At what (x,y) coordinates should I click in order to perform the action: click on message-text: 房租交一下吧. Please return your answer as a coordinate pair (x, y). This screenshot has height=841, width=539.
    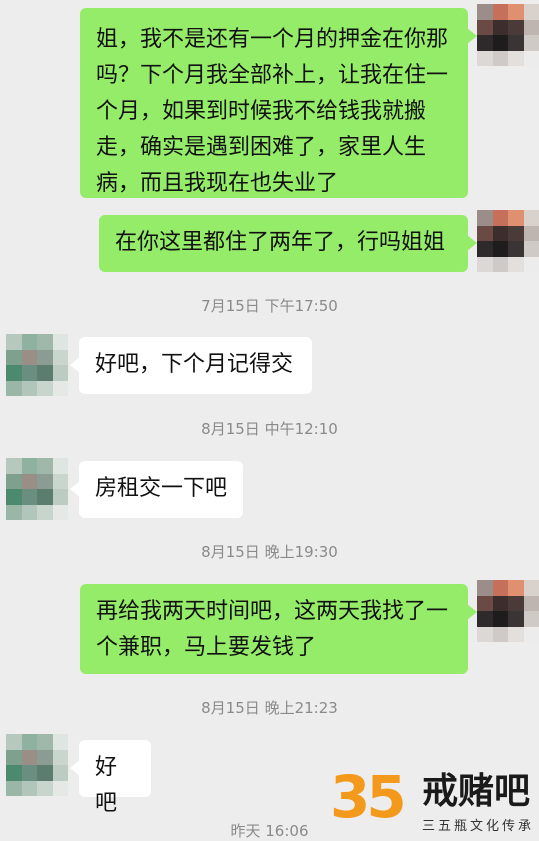
    Looking at the image, I should click on (161, 488).